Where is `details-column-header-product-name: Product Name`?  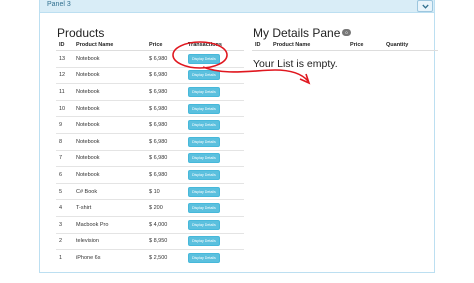 details-column-header-product-name: Product Name is located at coordinates (308, 45).